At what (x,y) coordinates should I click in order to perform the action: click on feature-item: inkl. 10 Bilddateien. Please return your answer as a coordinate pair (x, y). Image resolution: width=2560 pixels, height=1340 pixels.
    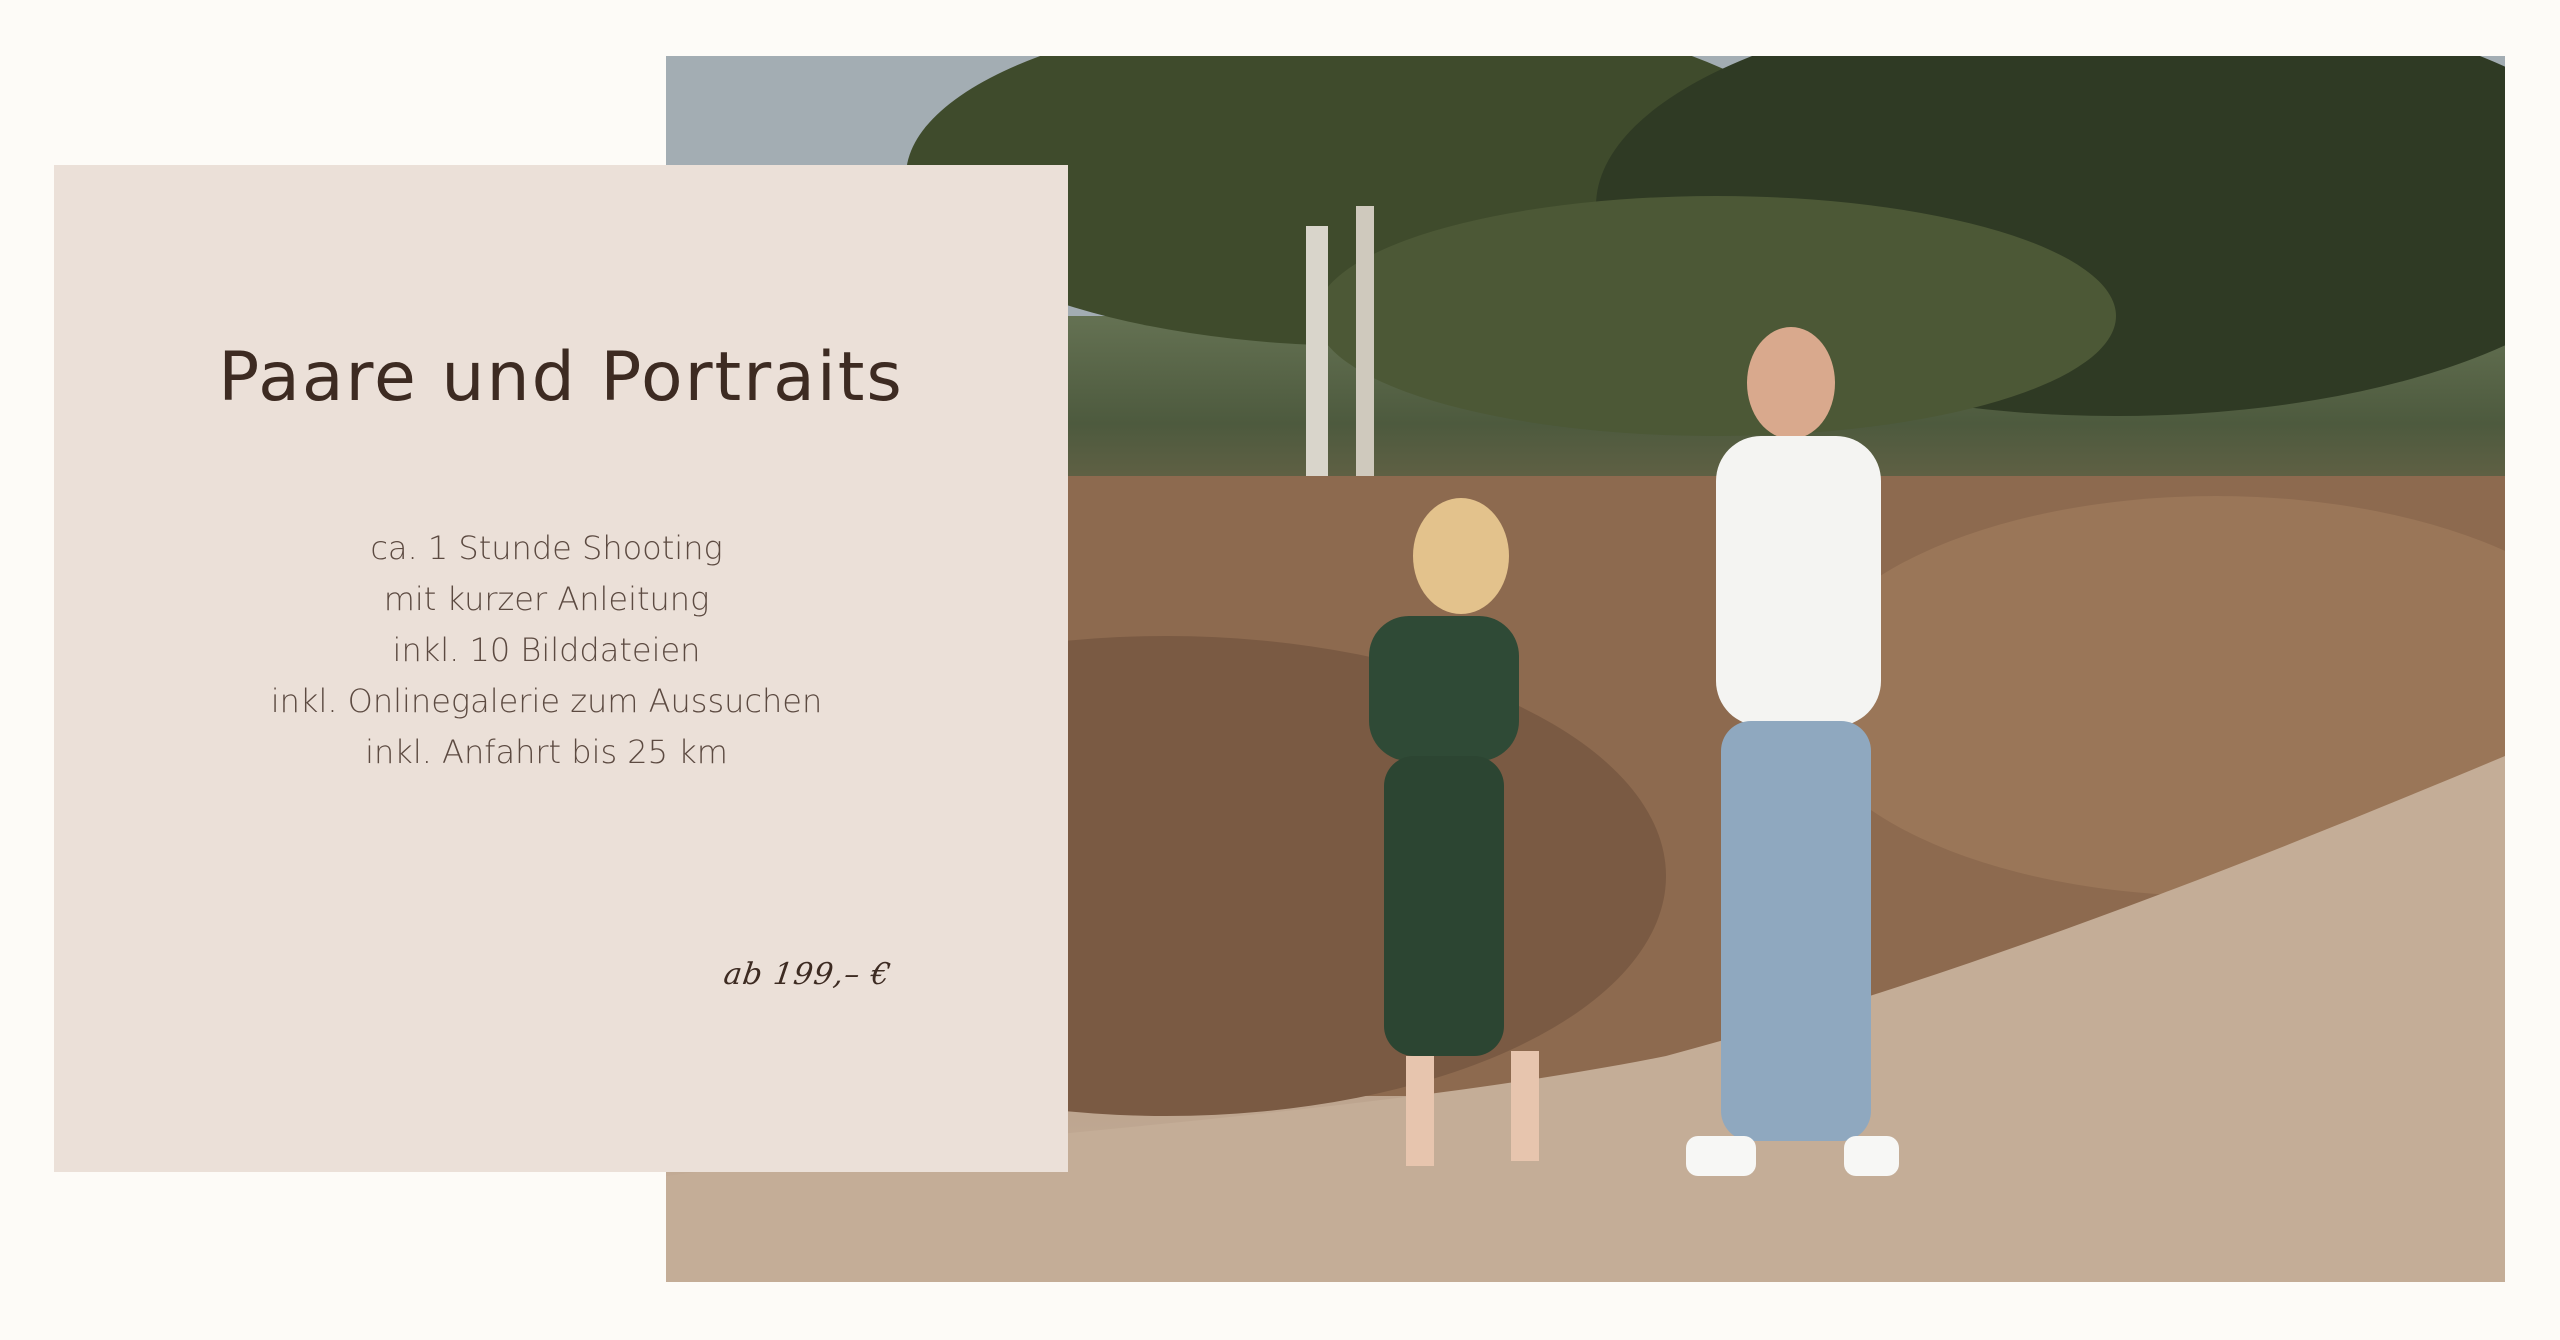
    Looking at the image, I should click on (546, 650).